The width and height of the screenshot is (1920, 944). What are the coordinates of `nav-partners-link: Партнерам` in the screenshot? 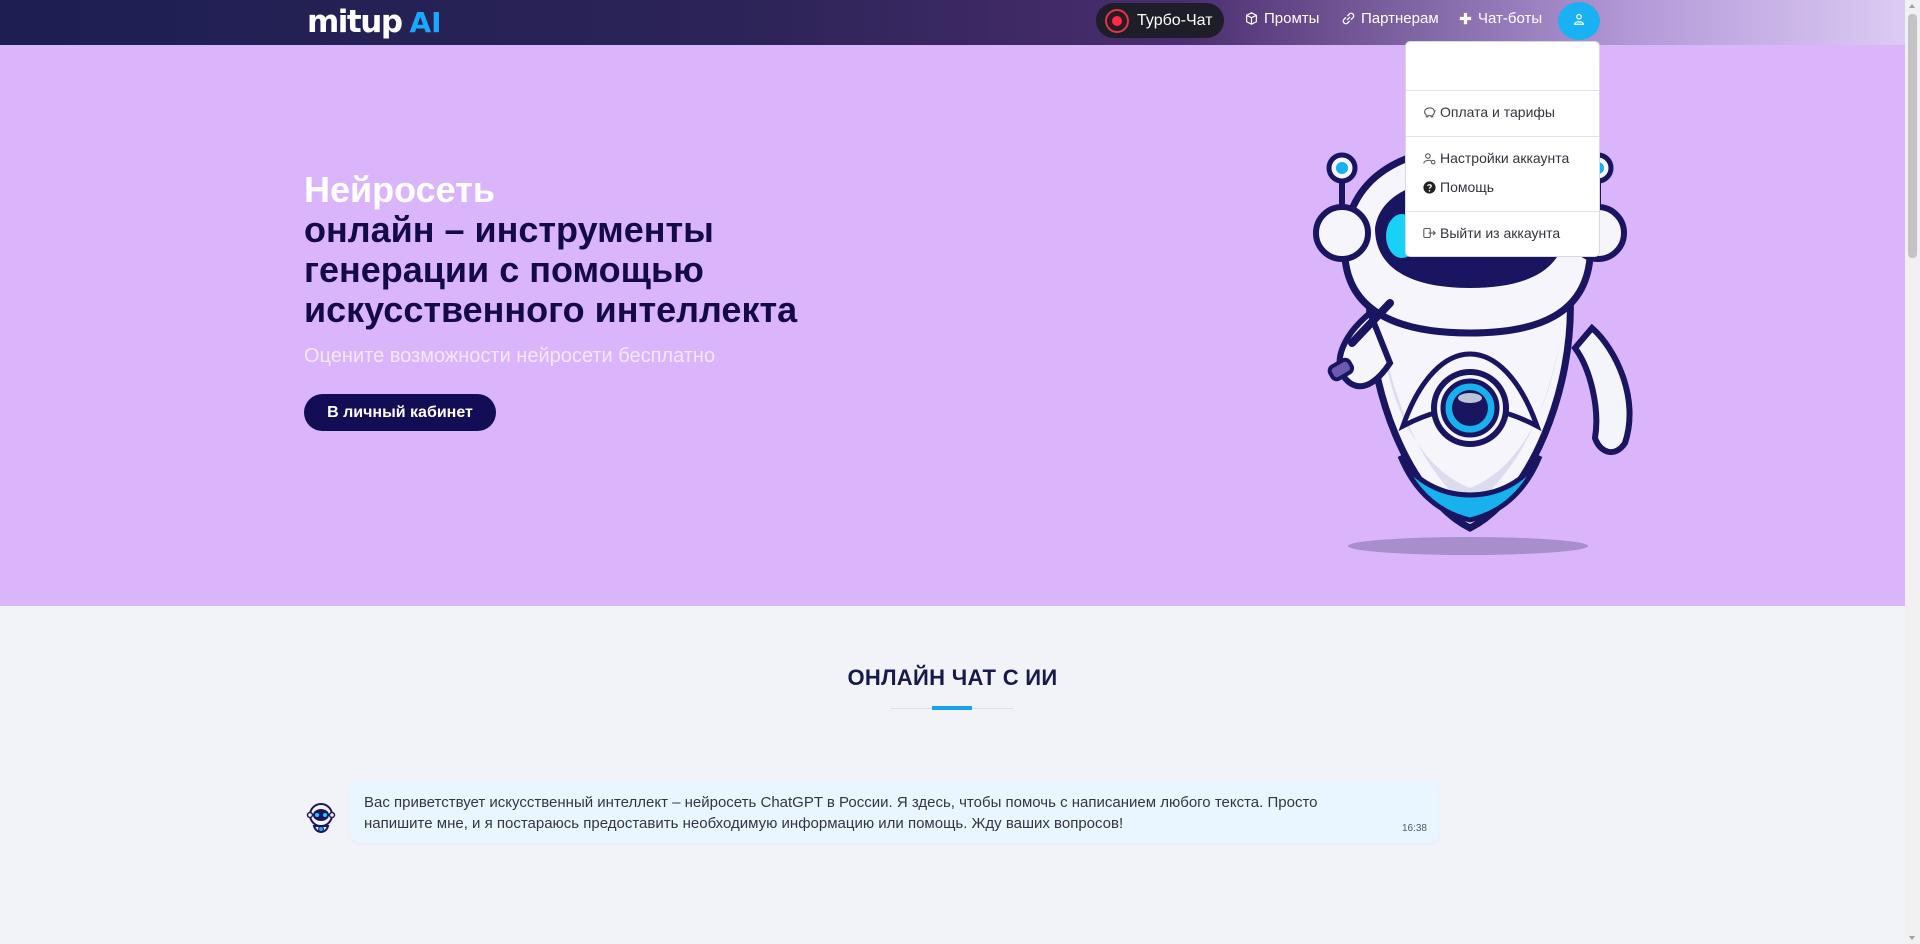 It's located at (1390, 18).